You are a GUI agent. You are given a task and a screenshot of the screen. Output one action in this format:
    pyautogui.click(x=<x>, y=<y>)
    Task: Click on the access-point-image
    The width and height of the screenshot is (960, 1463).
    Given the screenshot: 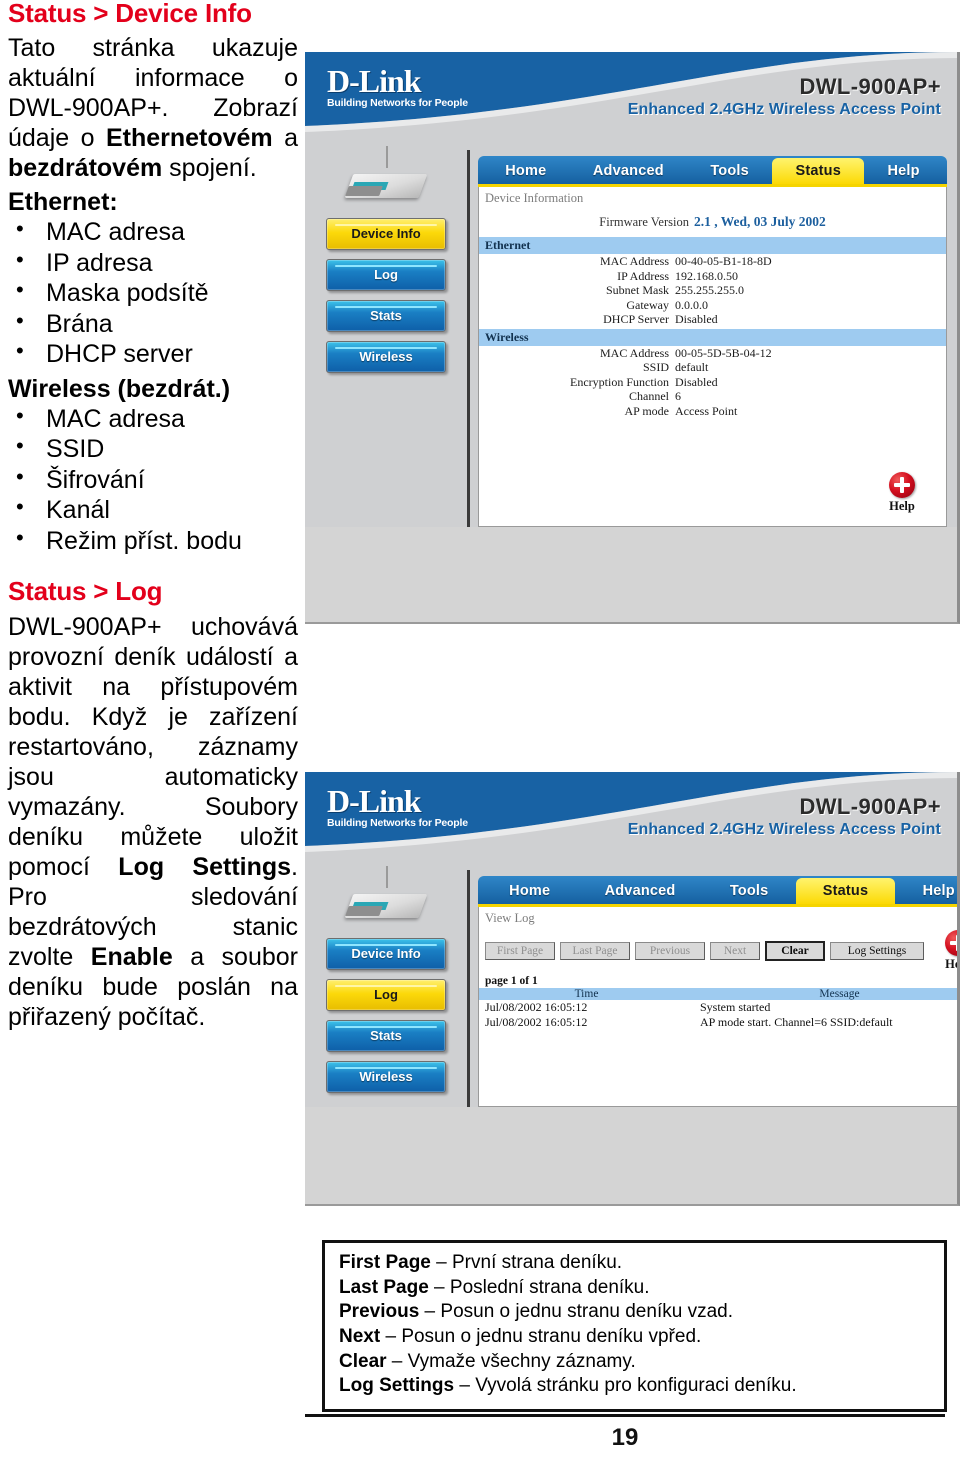 What is the action you would take?
    pyautogui.click(x=386, y=177)
    